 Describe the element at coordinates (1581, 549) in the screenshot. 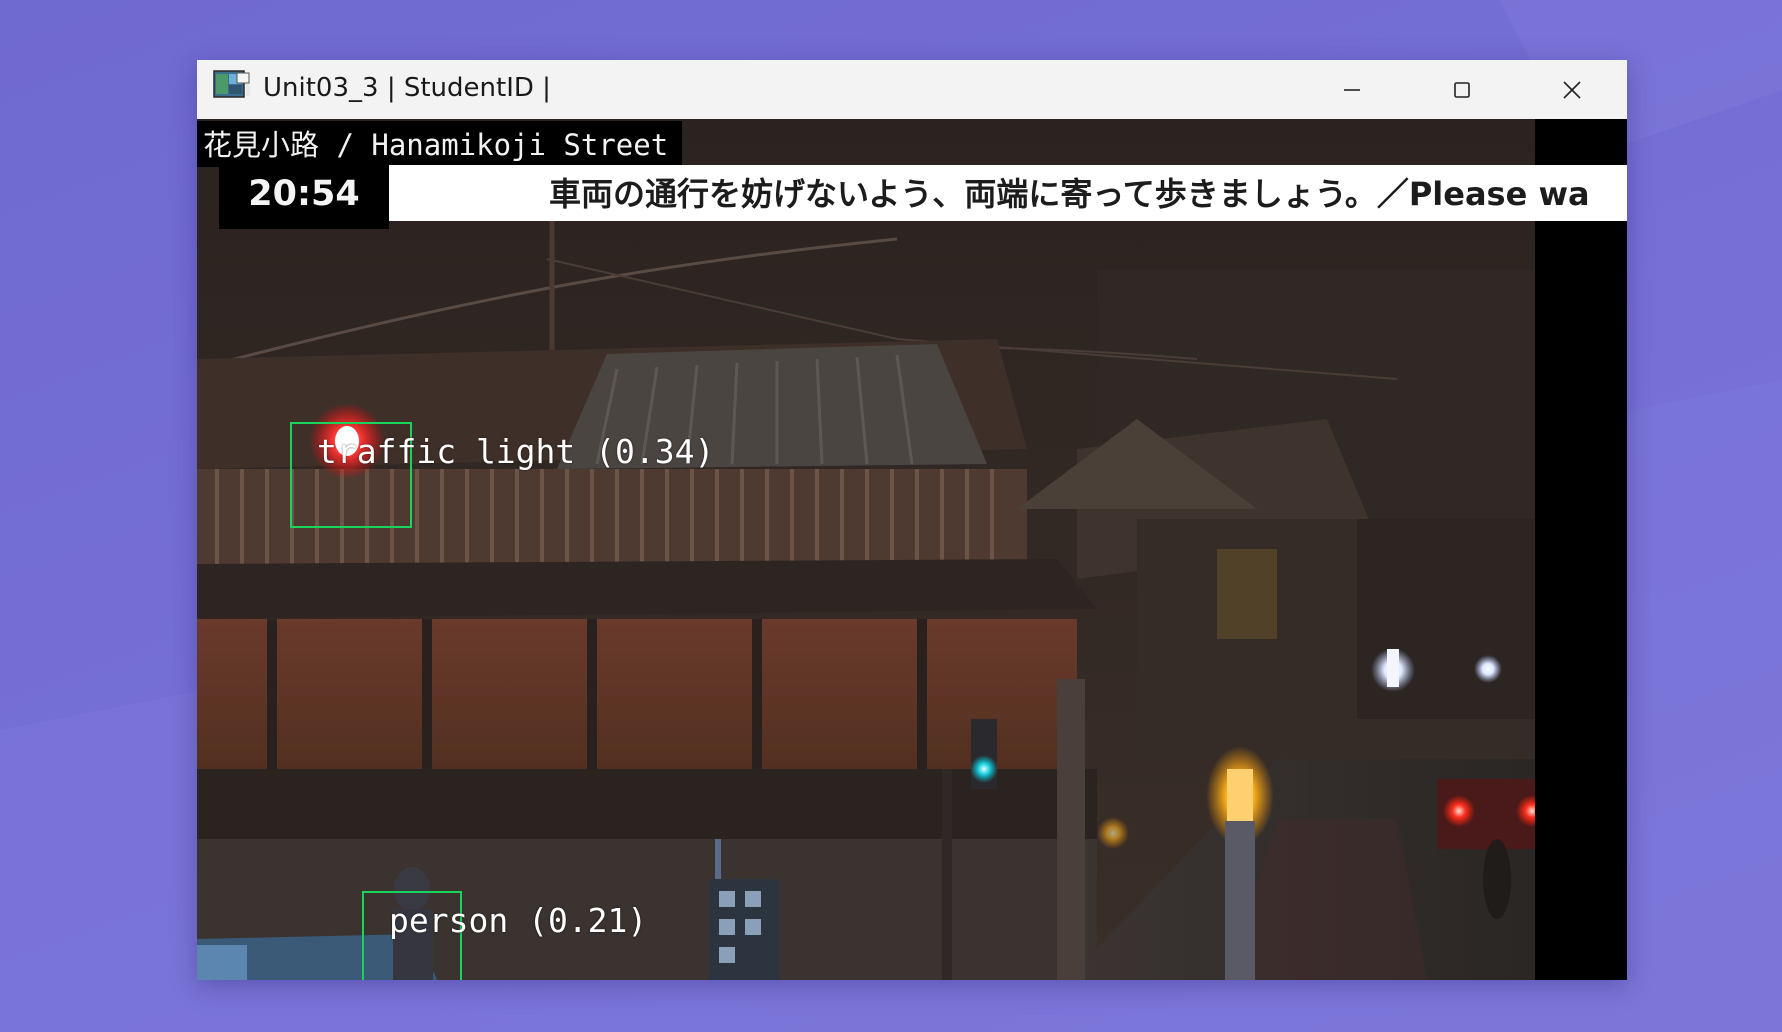

I see `letterbox-bar` at that location.